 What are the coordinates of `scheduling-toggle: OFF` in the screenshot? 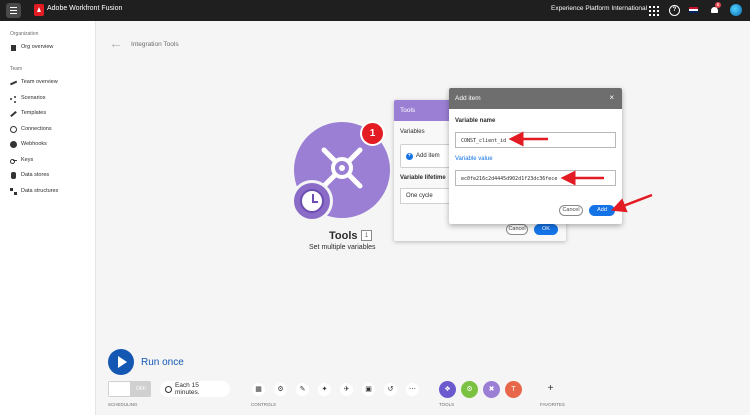 It's located at (129, 389).